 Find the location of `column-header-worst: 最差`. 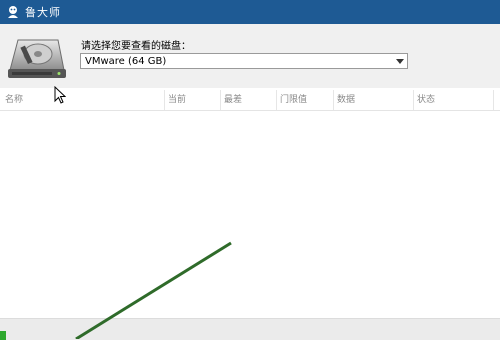

column-header-worst: 最差 is located at coordinates (248, 100).